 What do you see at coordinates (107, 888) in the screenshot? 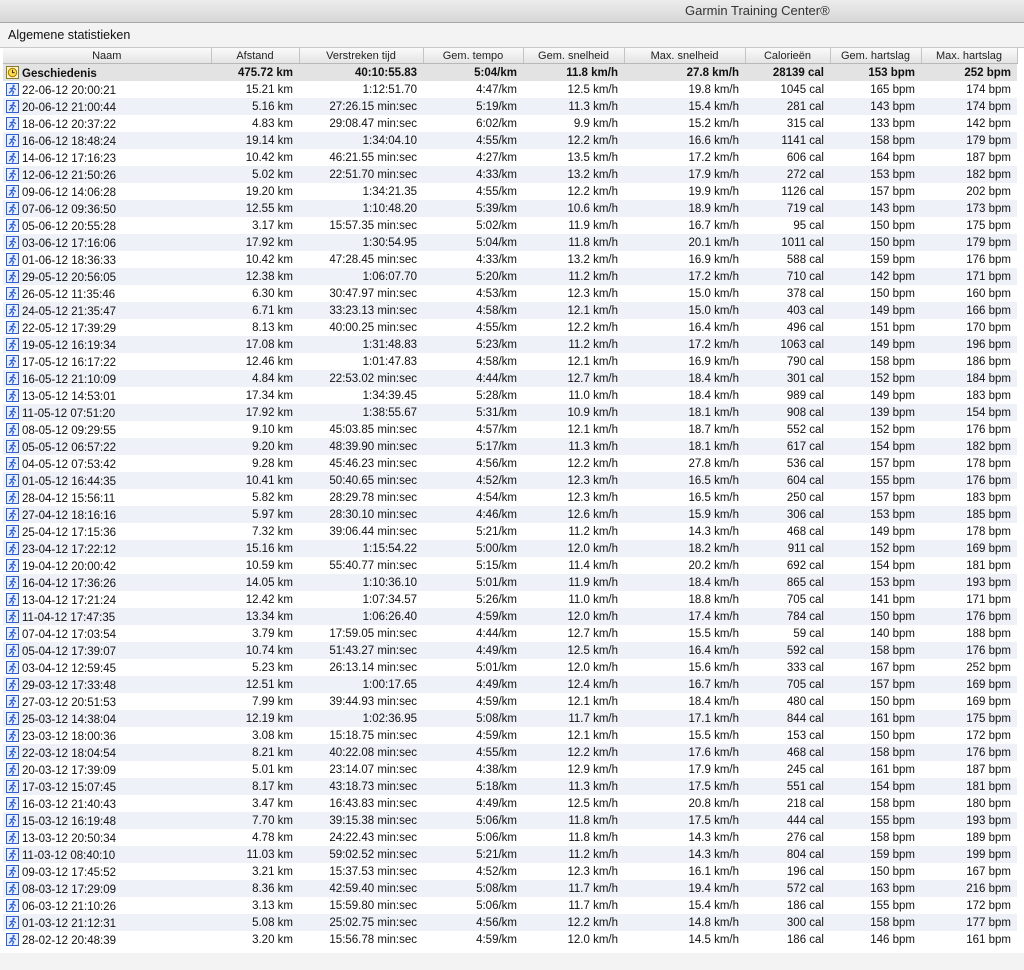
I see `activity-name-cell: 08-03-12 17:29:09` at bounding box center [107, 888].